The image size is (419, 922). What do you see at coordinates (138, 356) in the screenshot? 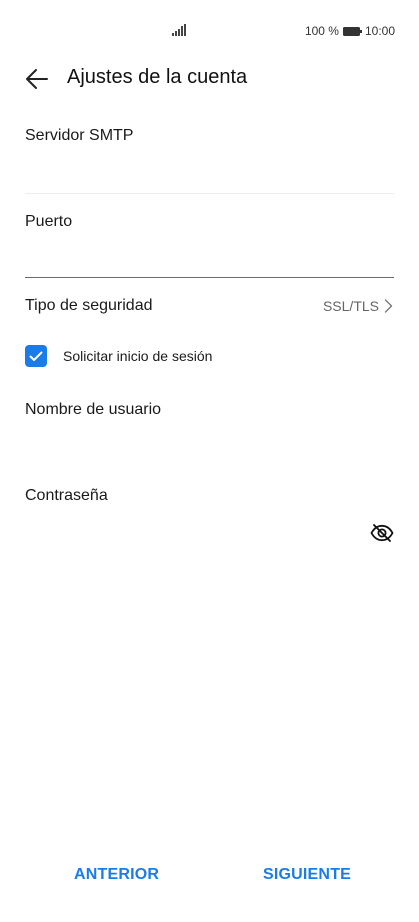
I see `require-login-label: Solicitar inicio de sesión` at bounding box center [138, 356].